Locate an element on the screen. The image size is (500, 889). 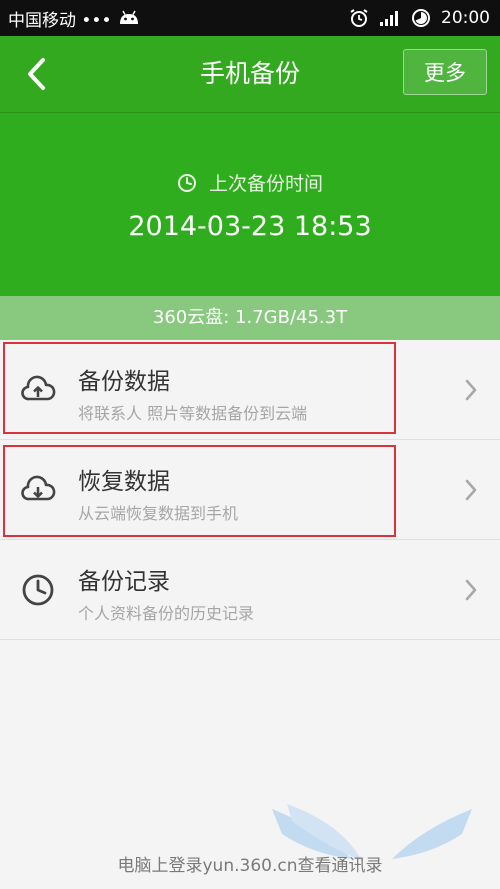
menu-item-backup-history: 备份记录 个人资料备份的历史记录 is located at coordinates (250, 590).